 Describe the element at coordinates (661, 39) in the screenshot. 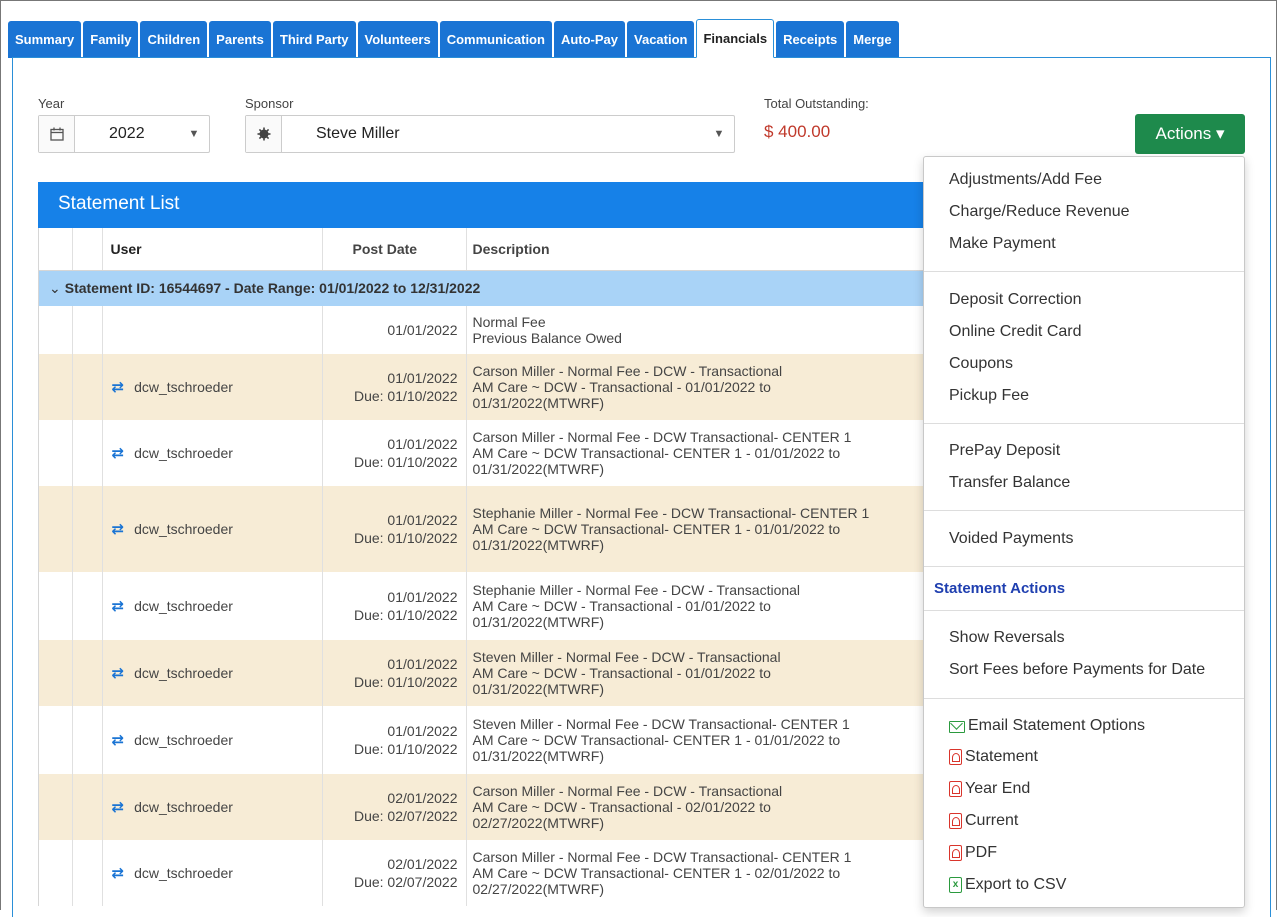

I see `tab-vacation: Vacation` at that location.